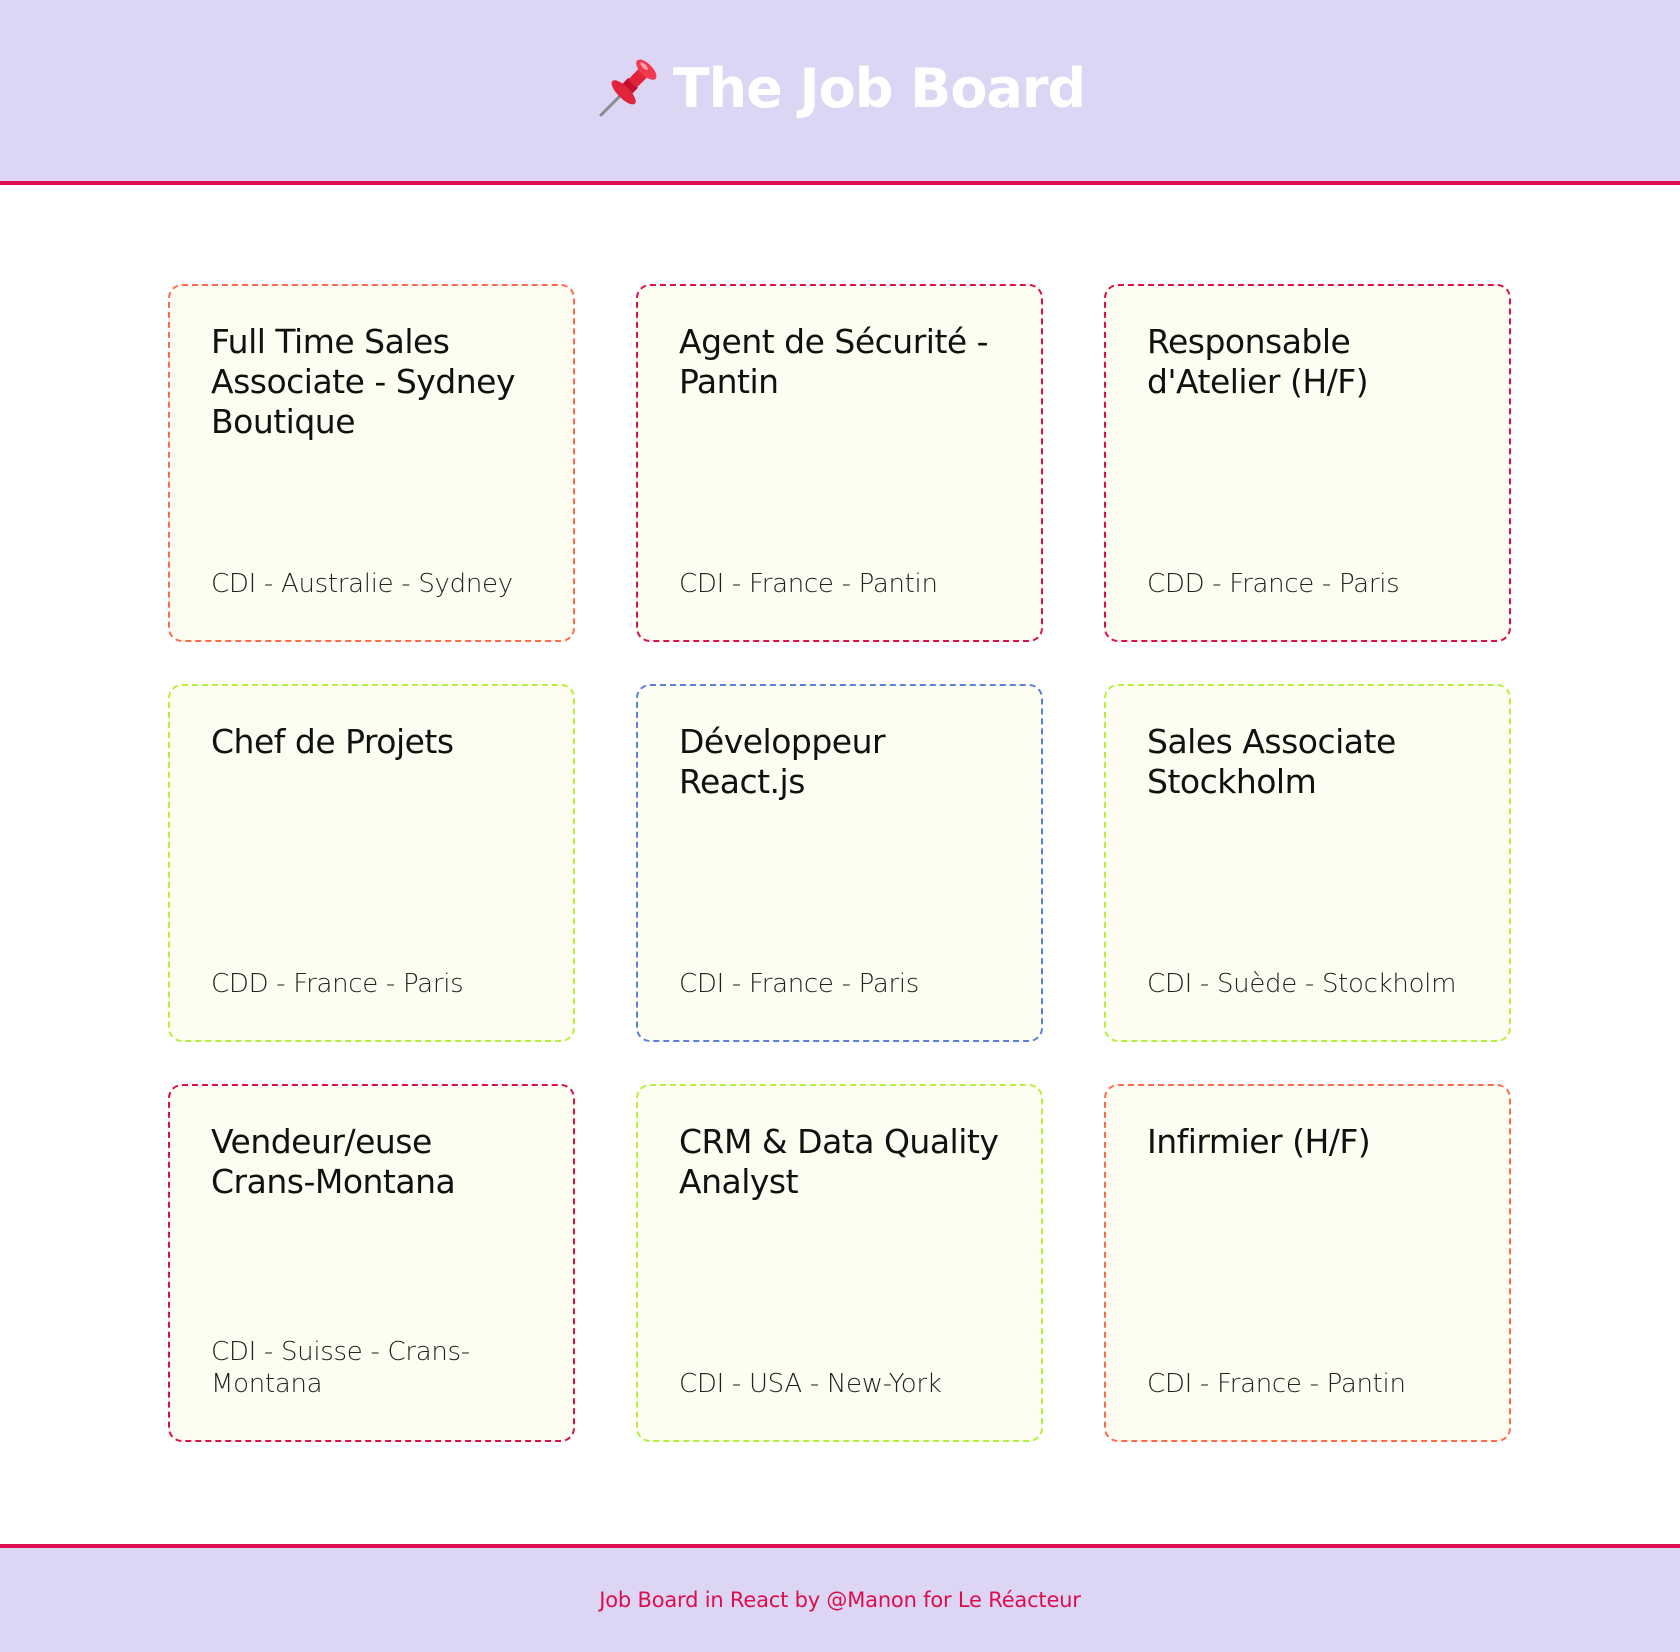 This screenshot has height=1652, width=1680. What do you see at coordinates (799, 984) in the screenshot?
I see `job-meta: CDI - France - Paris` at bounding box center [799, 984].